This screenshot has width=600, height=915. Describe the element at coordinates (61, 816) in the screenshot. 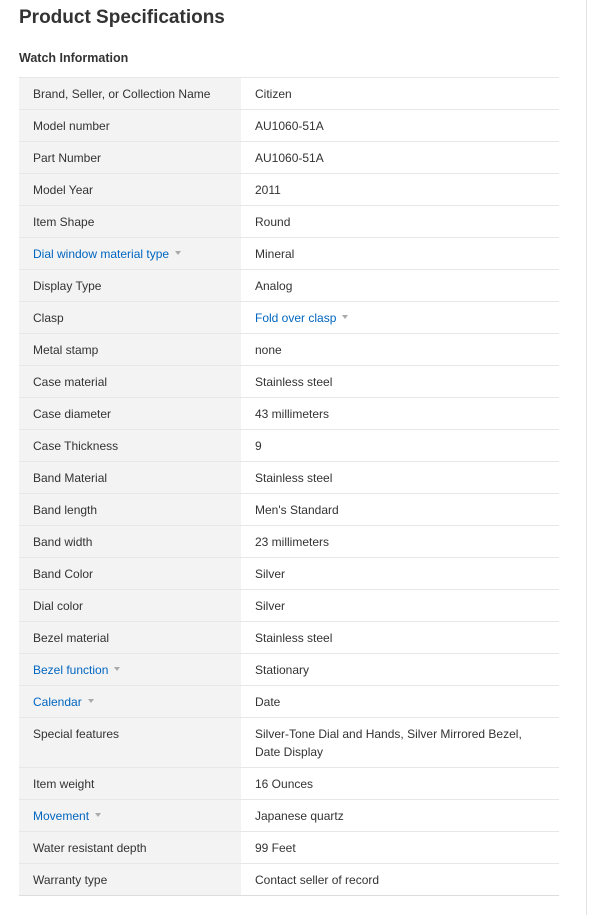

I see `movement-link: Movement` at that location.